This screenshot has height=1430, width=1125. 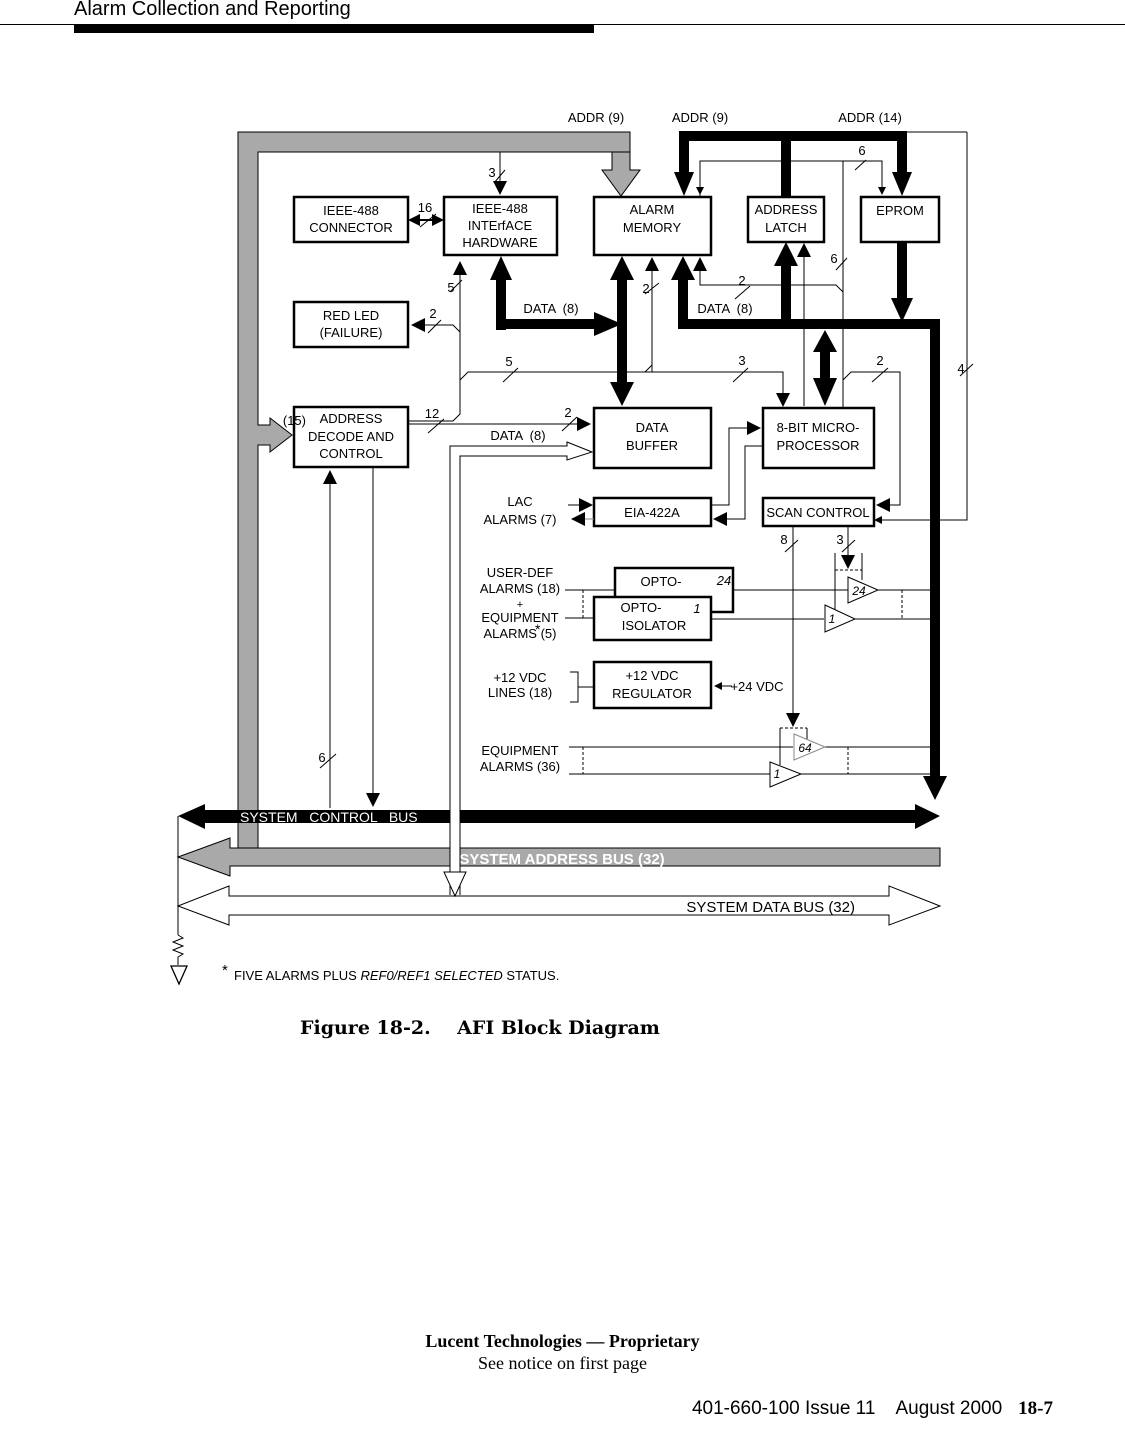 I want to click on figure-caption: Figure 18-2. AFI Block Diagram, so click(x=480, y=1028).